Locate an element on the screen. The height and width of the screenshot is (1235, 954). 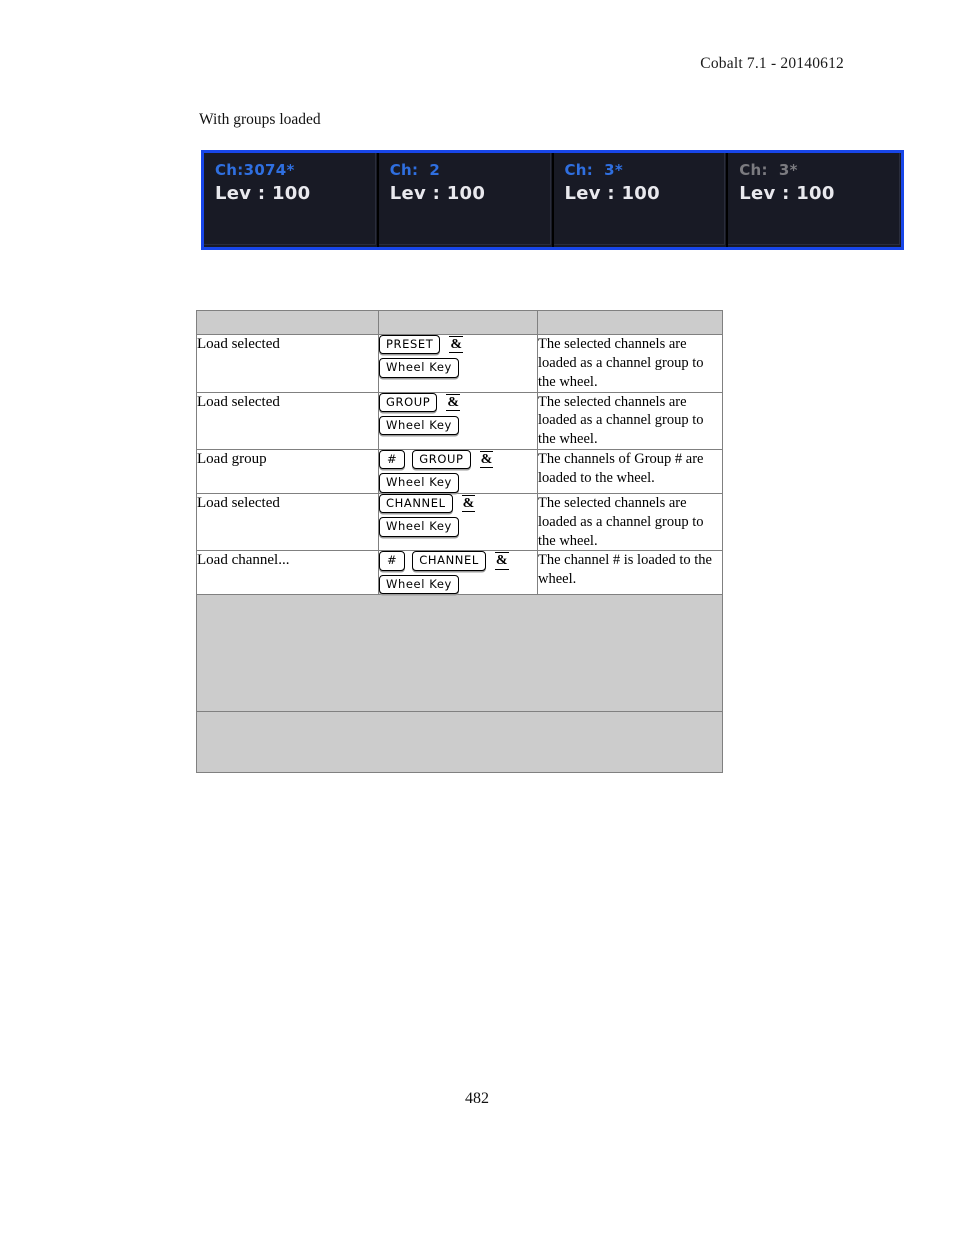
channel-cell: Ch: 2 Lev : 100 is located at coordinates (466, 200).